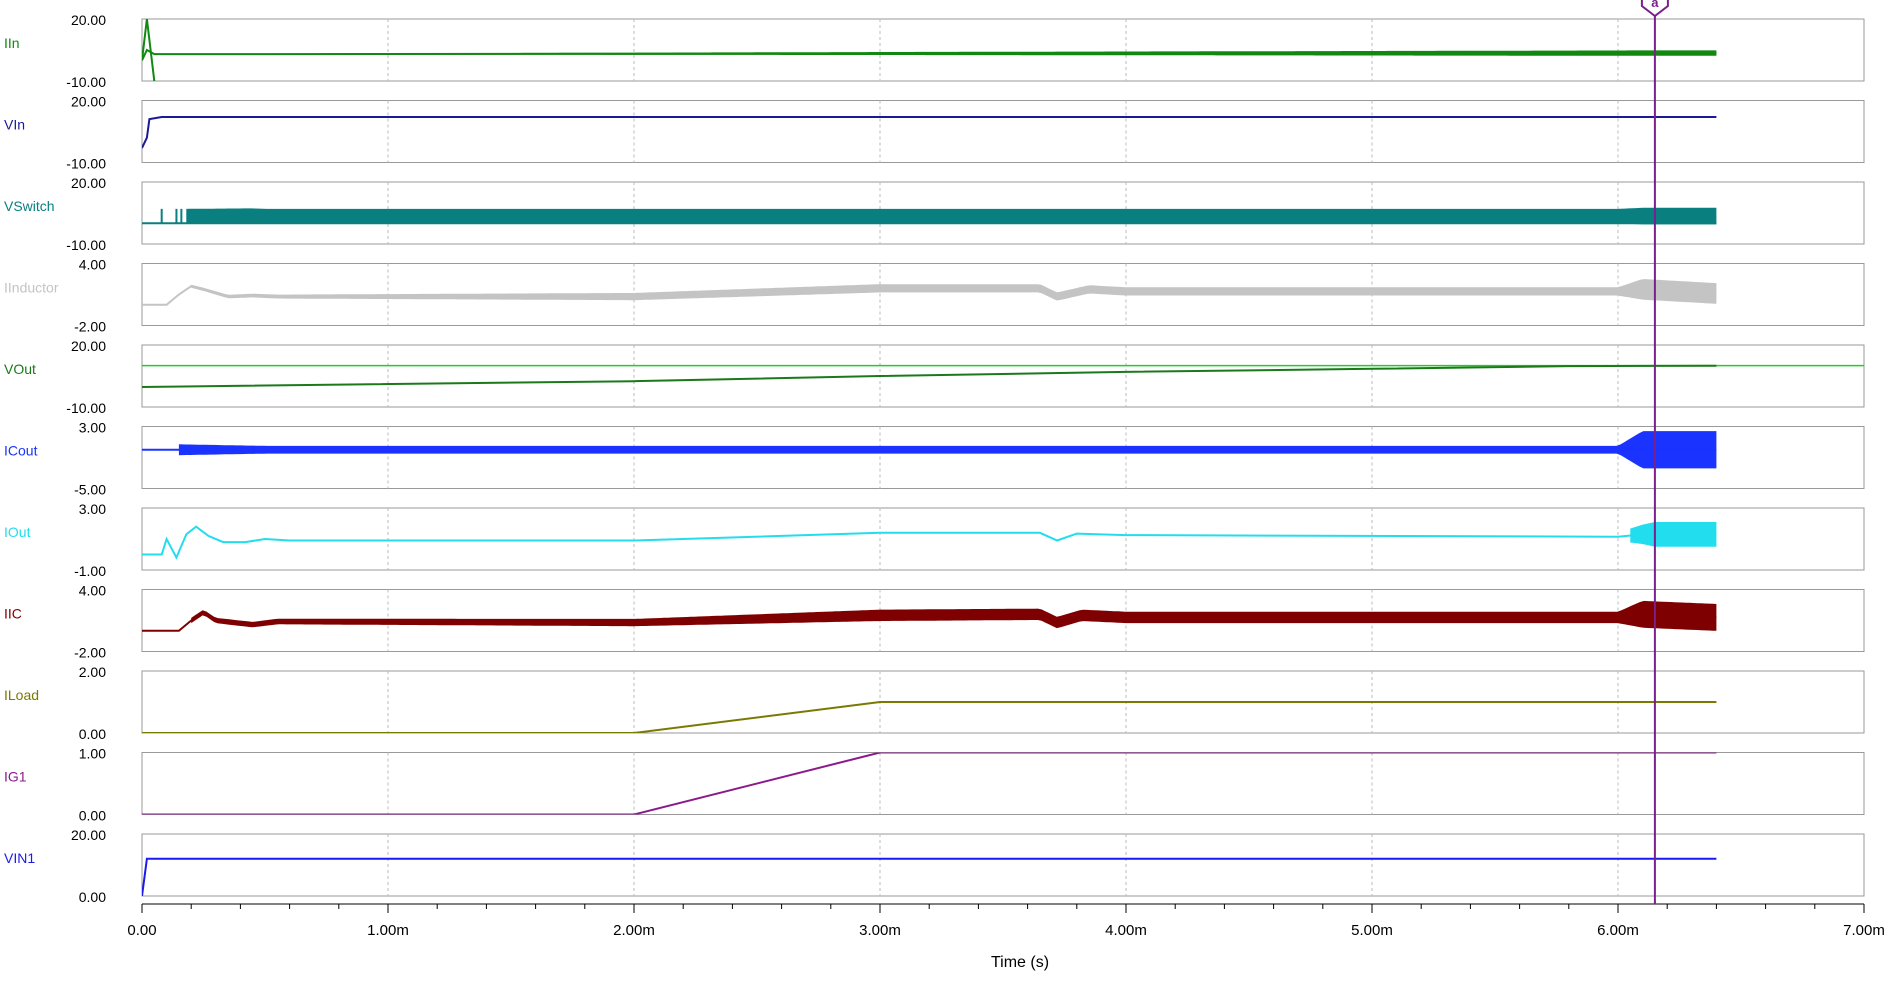  I want to click on y-tick-label: -5.00, so click(90, 490).